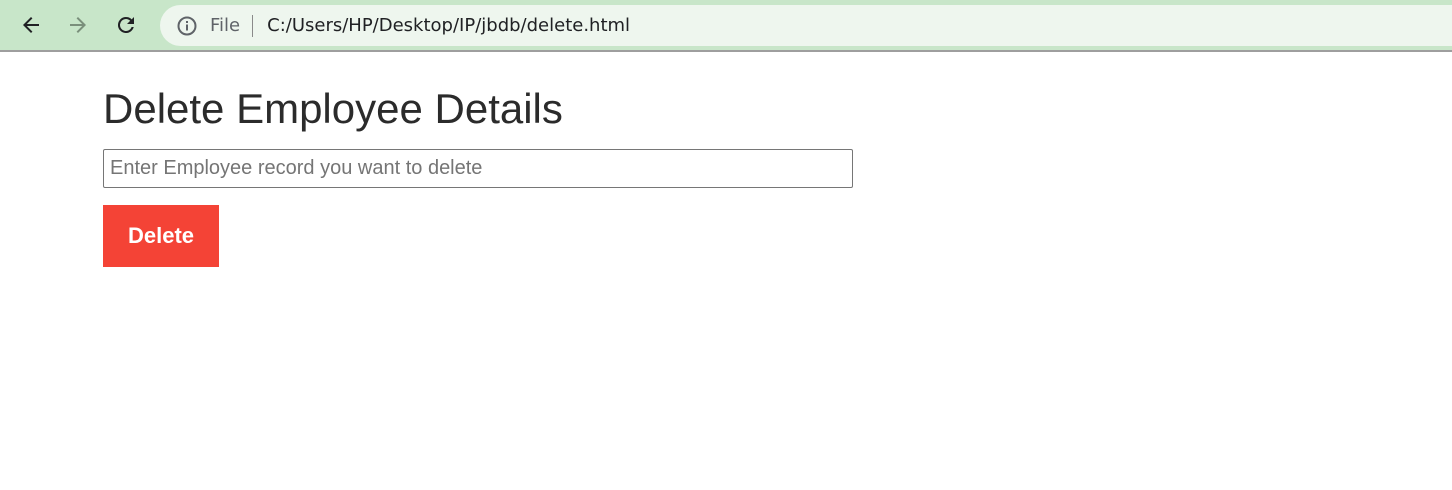 Image resolution: width=1452 pixels, height=490 pixels. I want to click on reload-icon, so click(126, 25).